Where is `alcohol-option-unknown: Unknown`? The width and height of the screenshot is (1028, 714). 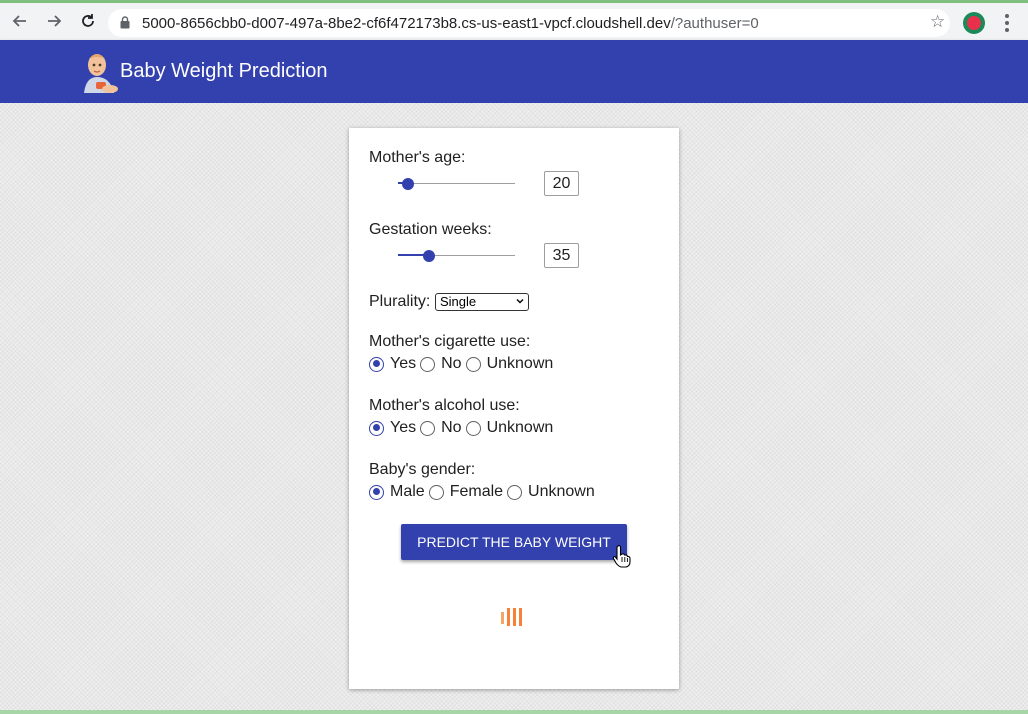
alcohol-option-unknown: Unknown is located at coordinates (509, 428).